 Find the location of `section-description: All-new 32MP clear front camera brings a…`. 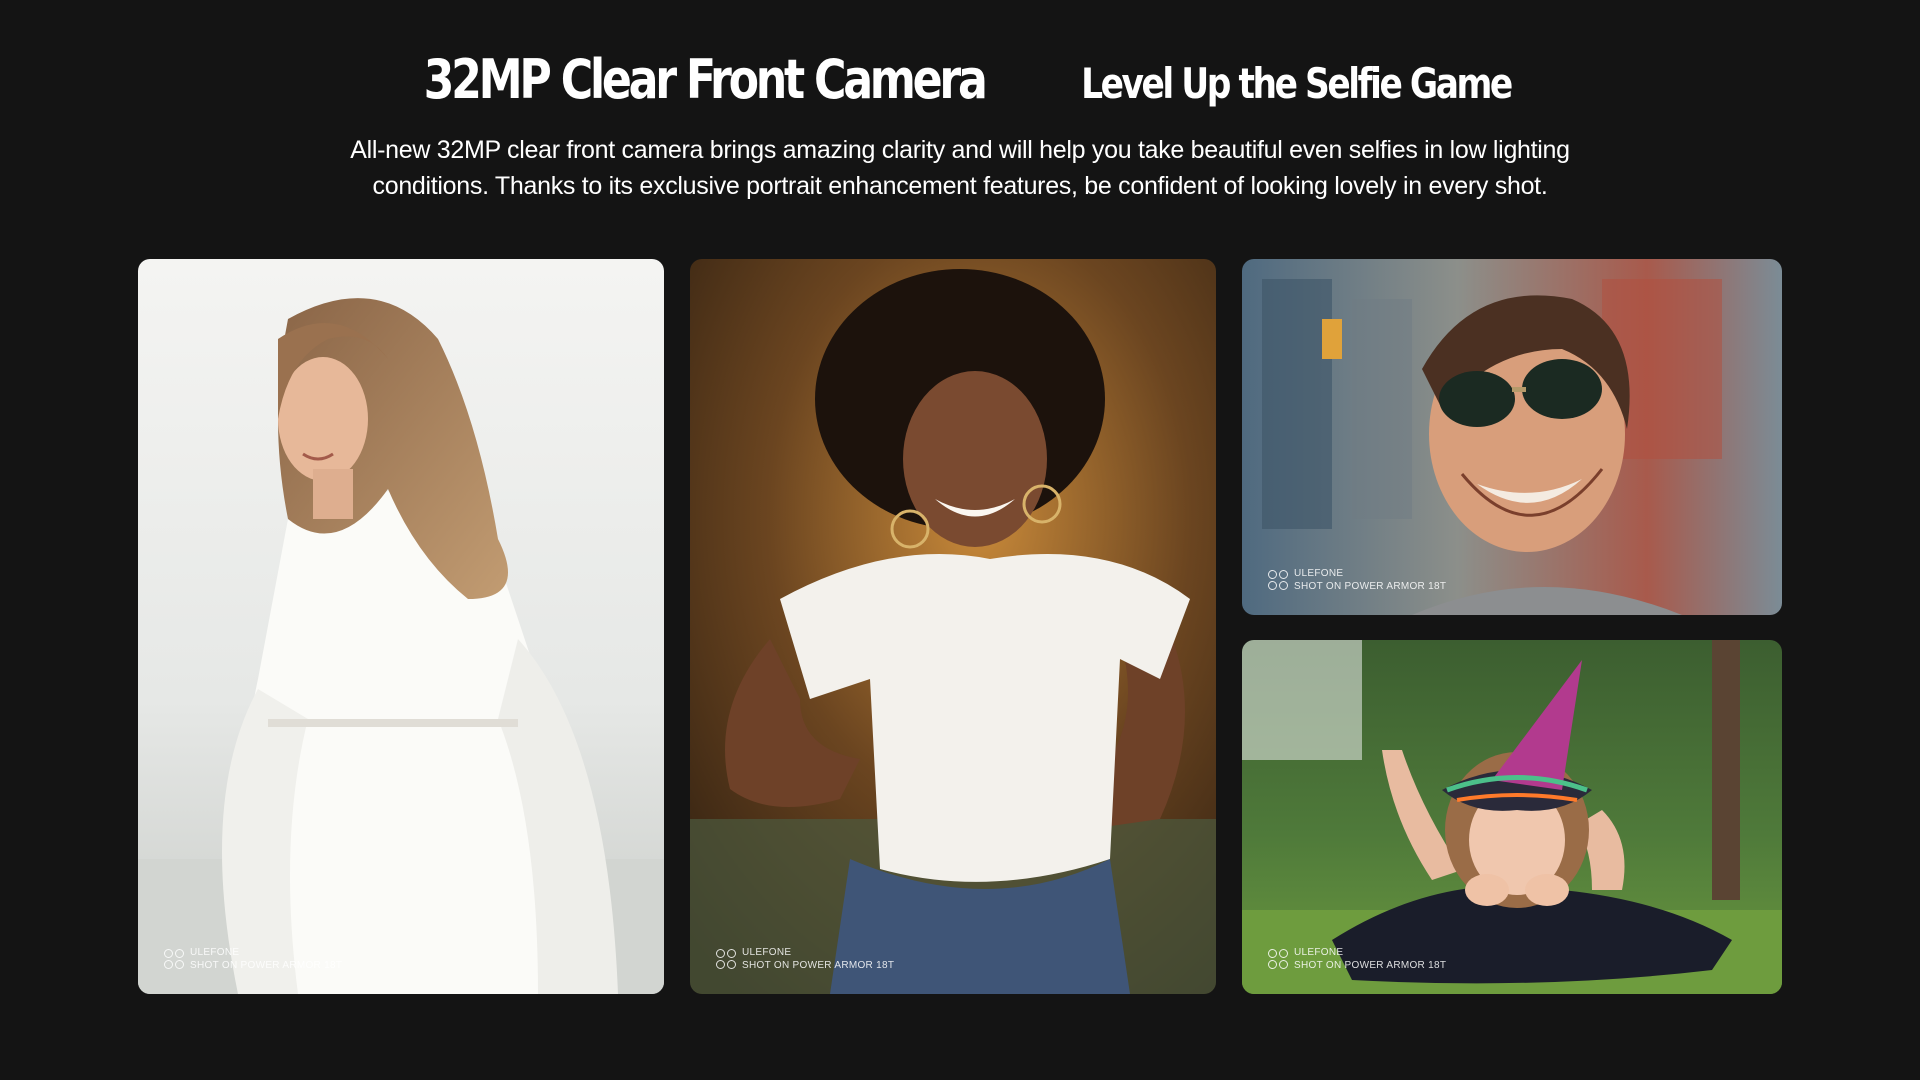

section-description: All-new 32MP clear front camera brings a… is located at coordinates (960, 168).